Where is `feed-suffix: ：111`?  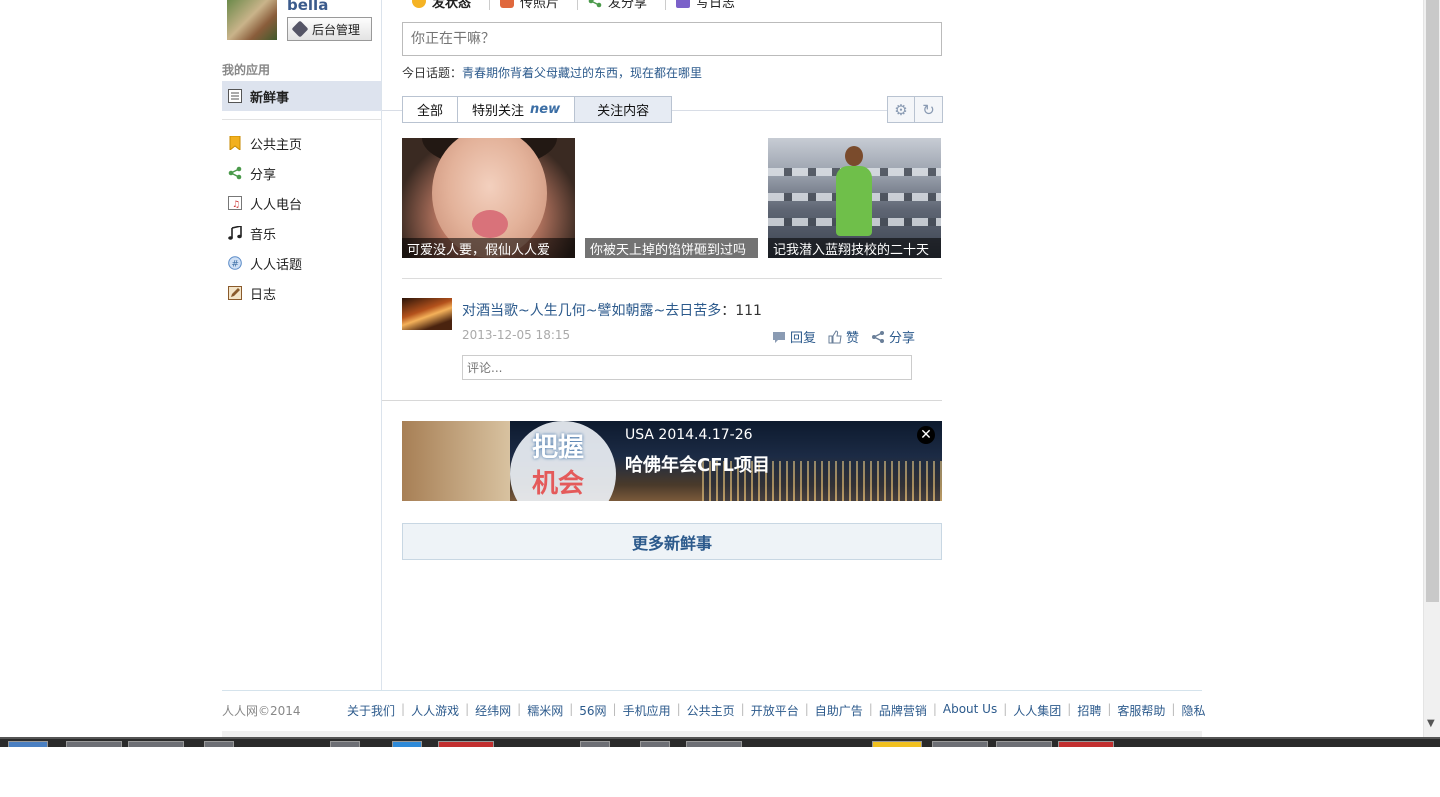 feed-suffix: ：111 is located at coordinates (741, 311).